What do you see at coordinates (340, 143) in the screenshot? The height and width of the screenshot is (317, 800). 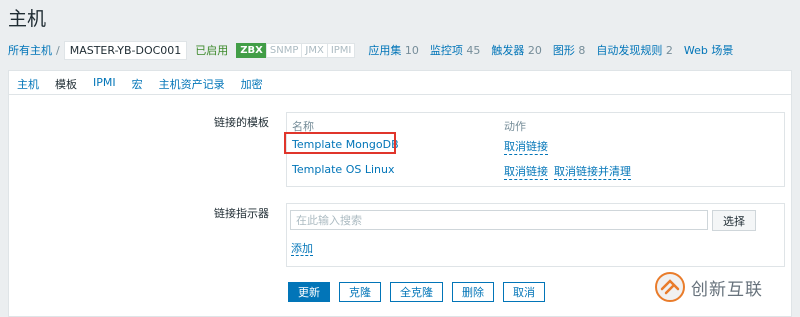 I see `highlight-box` at bounding box center [340, 143].